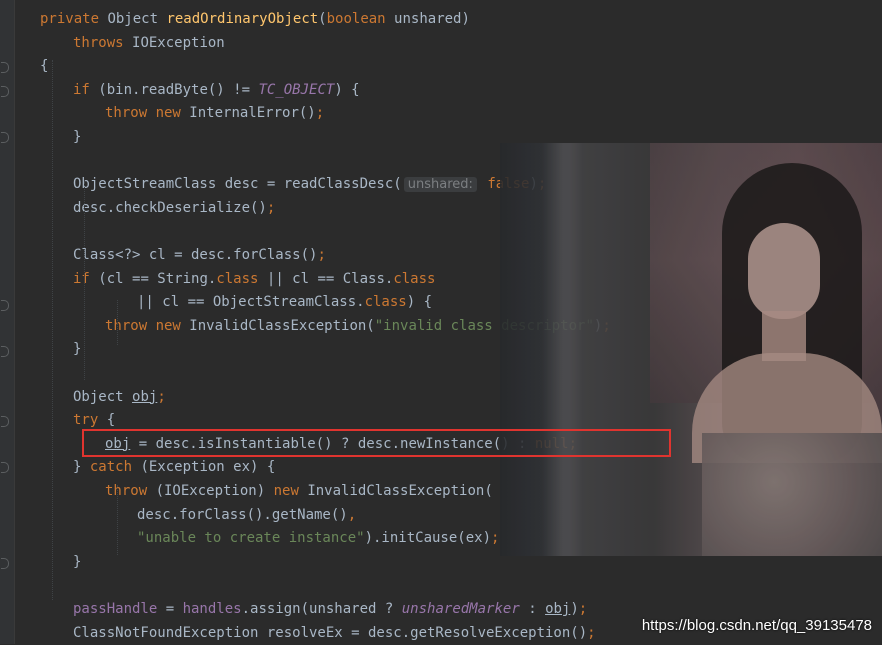 This screenshot has height=645, width=882. What do you see at coordinates (784, 271) in the screenshot?
I see `photo-face` at bounding box center [784, 271].